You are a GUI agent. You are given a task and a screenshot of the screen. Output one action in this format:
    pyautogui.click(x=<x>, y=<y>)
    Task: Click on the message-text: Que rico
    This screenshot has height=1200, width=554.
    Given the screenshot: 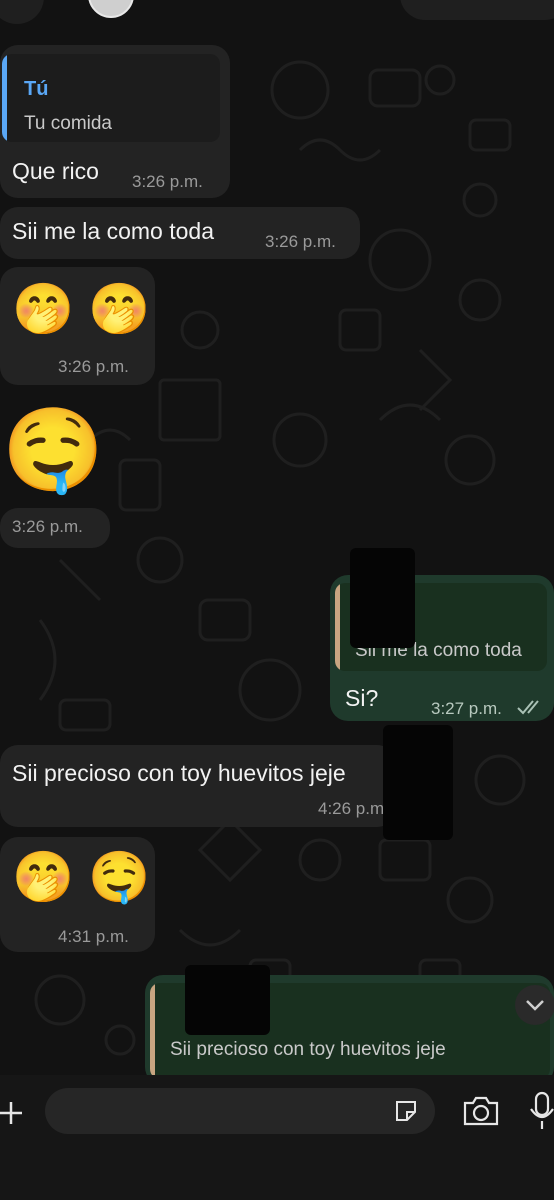 What is the action you would take?
    pyautogui.click(x=55, y=171)
    